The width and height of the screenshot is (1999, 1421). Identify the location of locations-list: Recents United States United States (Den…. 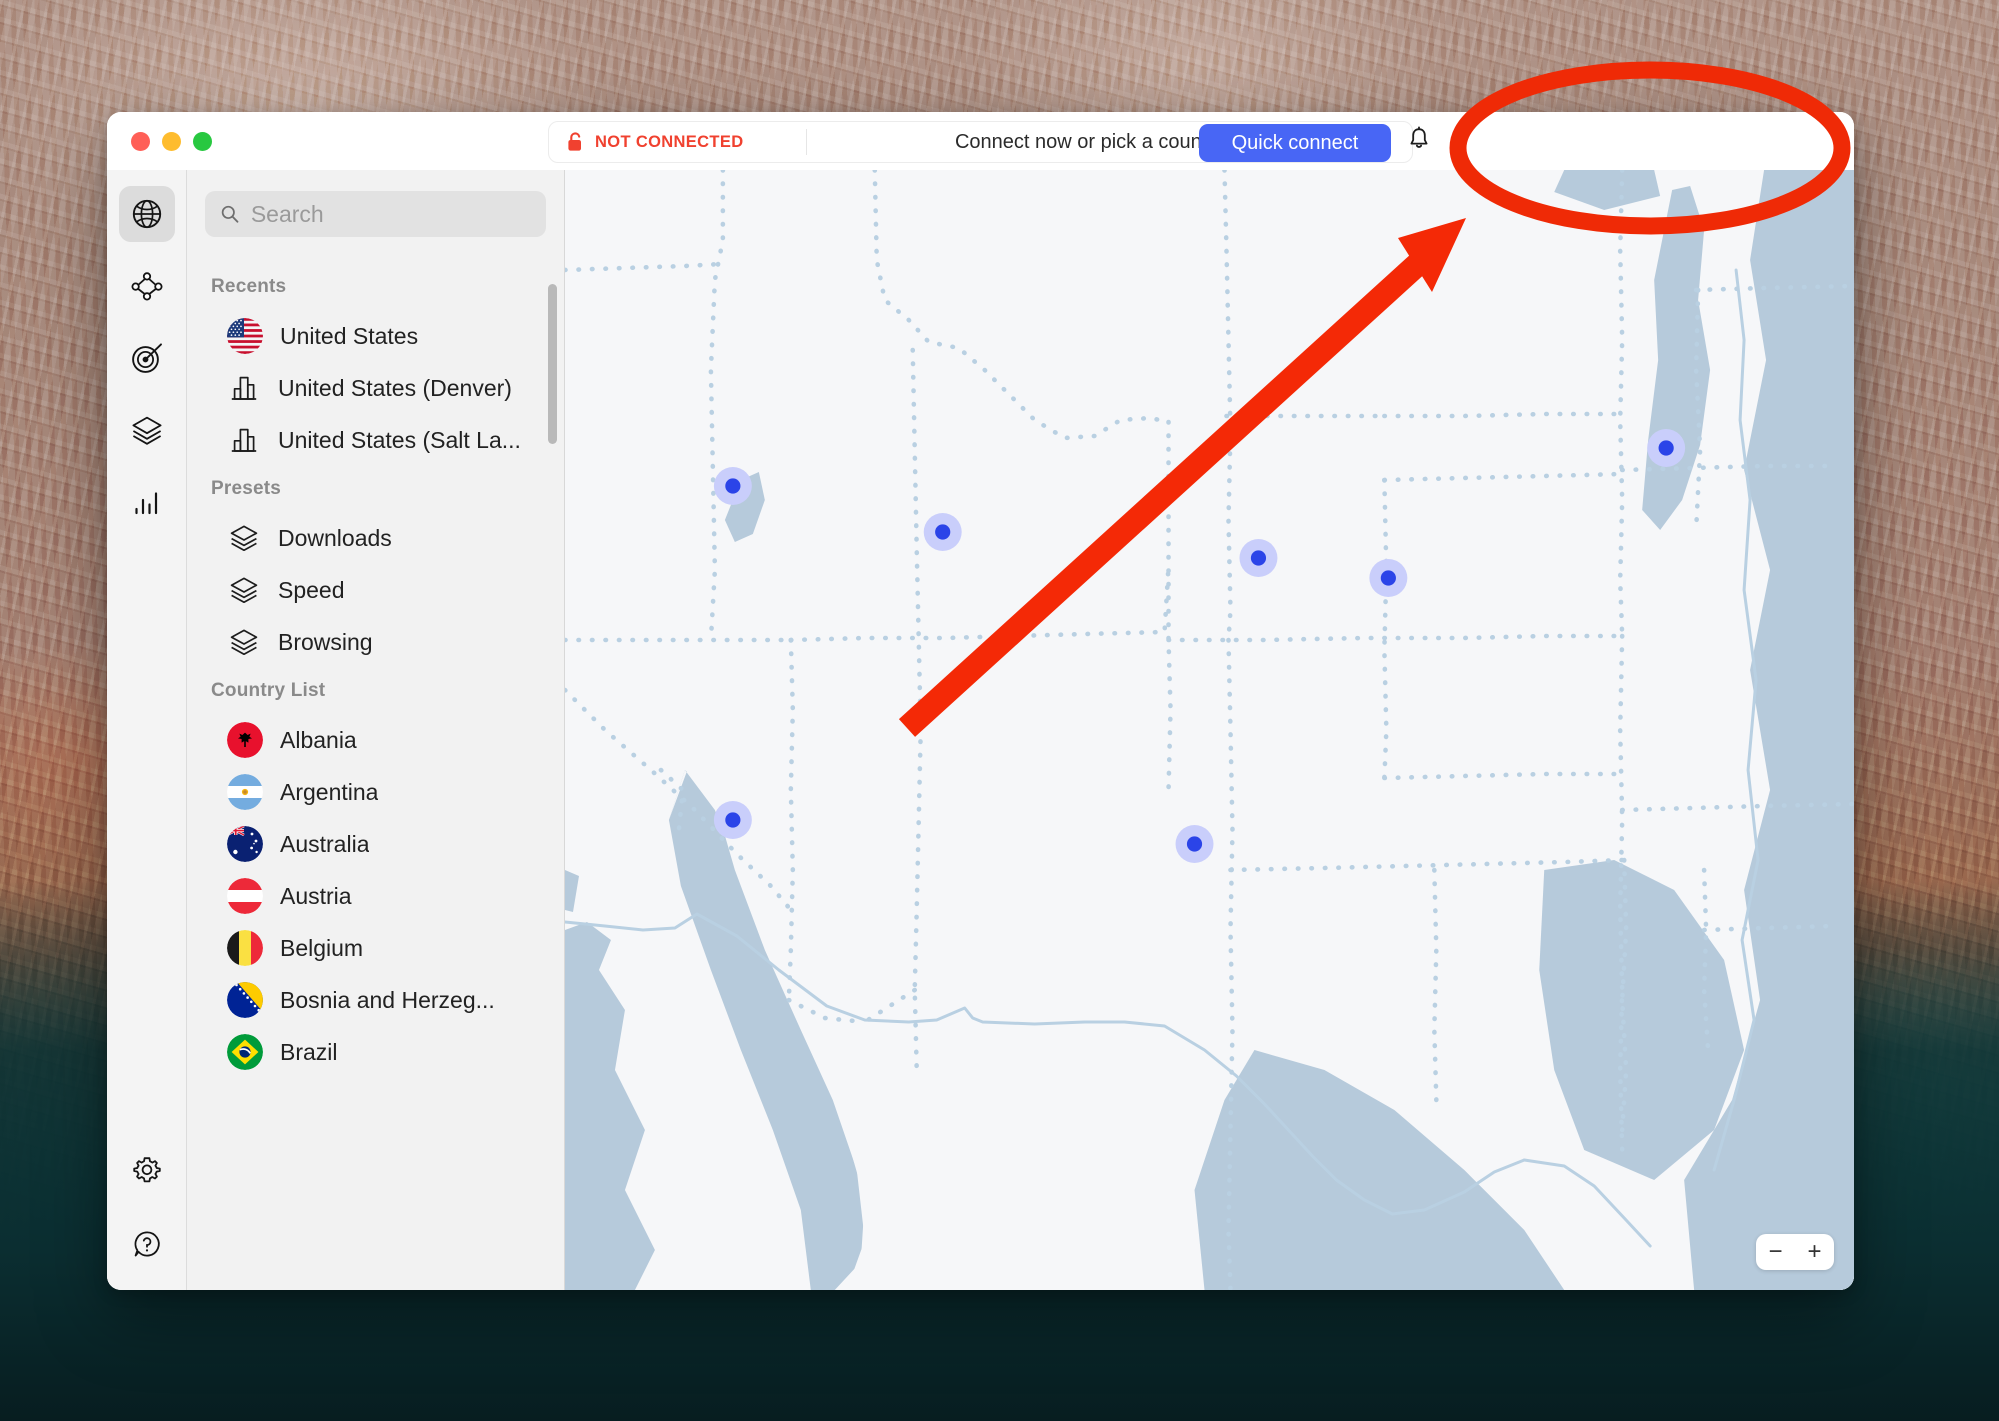
(375, 771).